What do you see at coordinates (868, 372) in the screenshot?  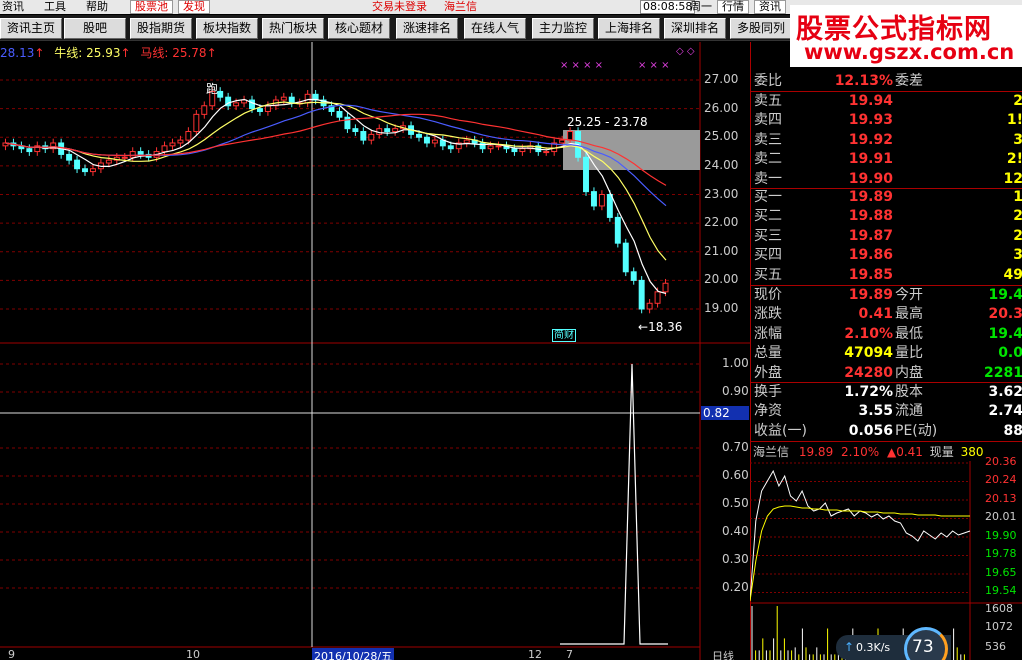 I see `stat-value: 24280` at bounding box center [868, 372].